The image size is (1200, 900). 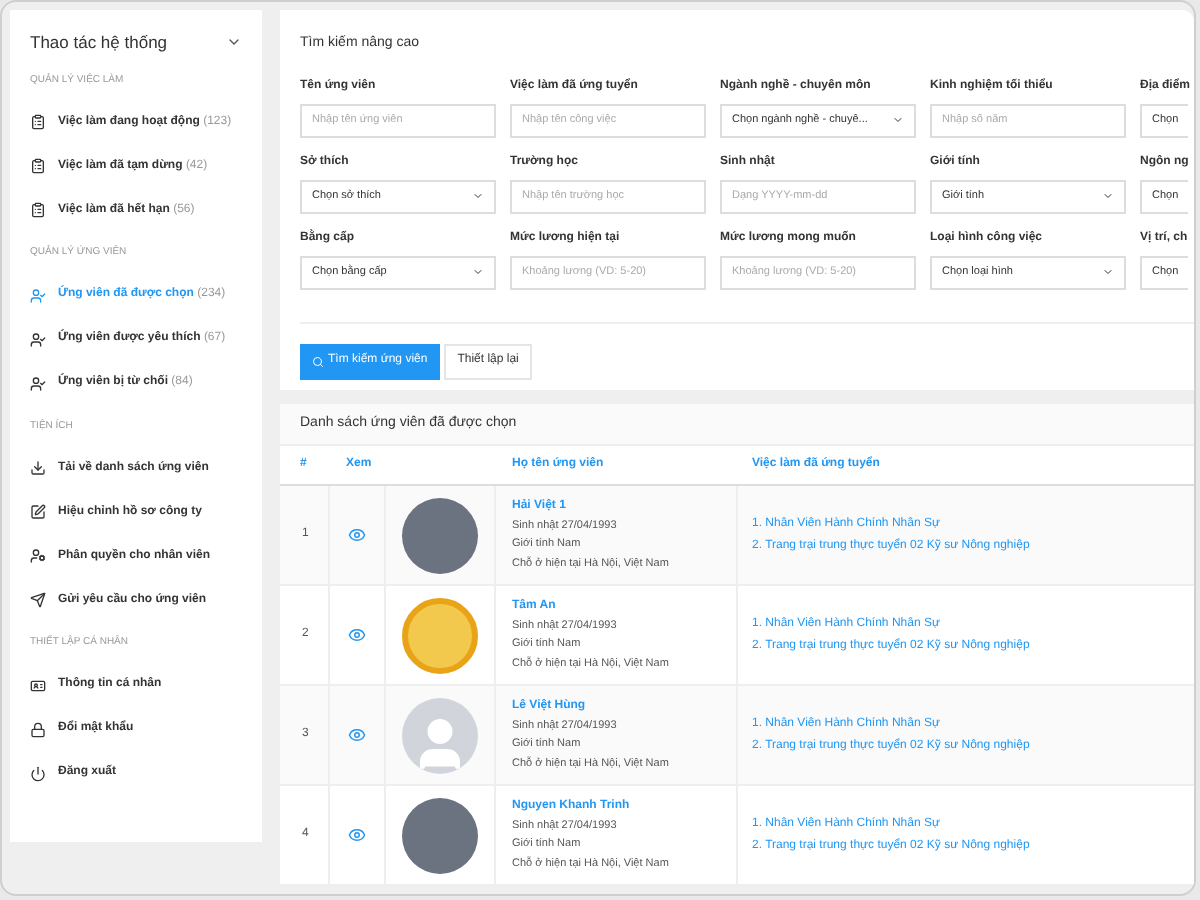 What do you see at coordinates (38, 685) in the screenshot?
I see `id-card-icon` at bounding box center [38, 685].